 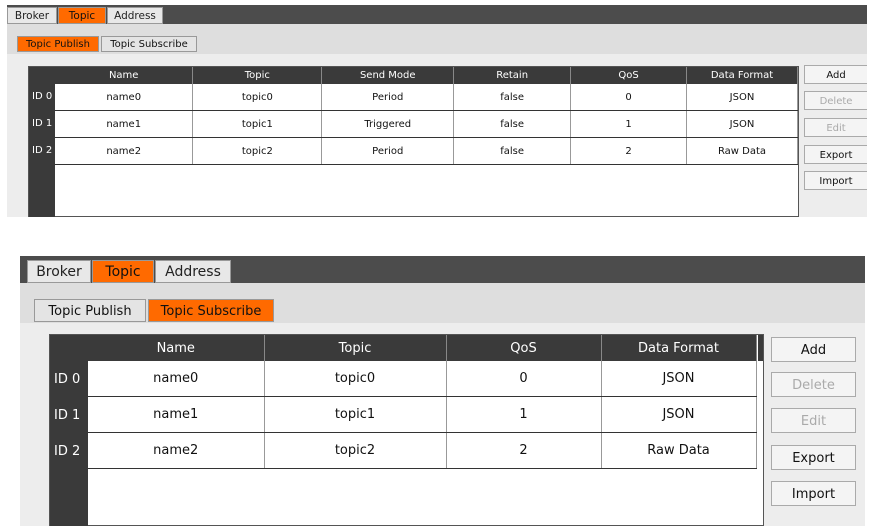 I want to click on table-row: name1 topic1 Triggered false 1 JSON, so click(x=426, y=124).